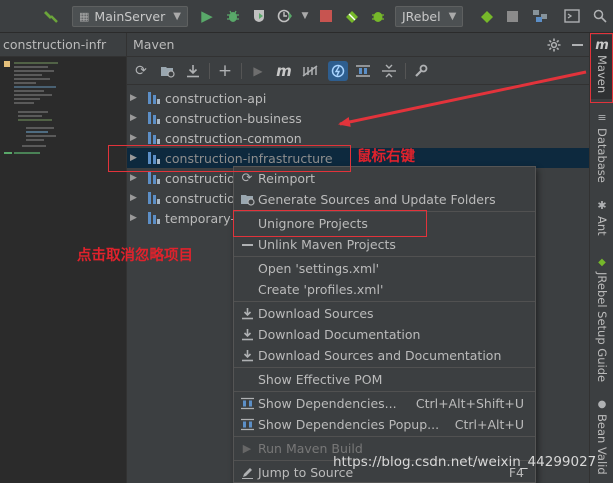  Describe the element at coordinates (326, 16) in the screenshot. I see `stop-icon` at that location.